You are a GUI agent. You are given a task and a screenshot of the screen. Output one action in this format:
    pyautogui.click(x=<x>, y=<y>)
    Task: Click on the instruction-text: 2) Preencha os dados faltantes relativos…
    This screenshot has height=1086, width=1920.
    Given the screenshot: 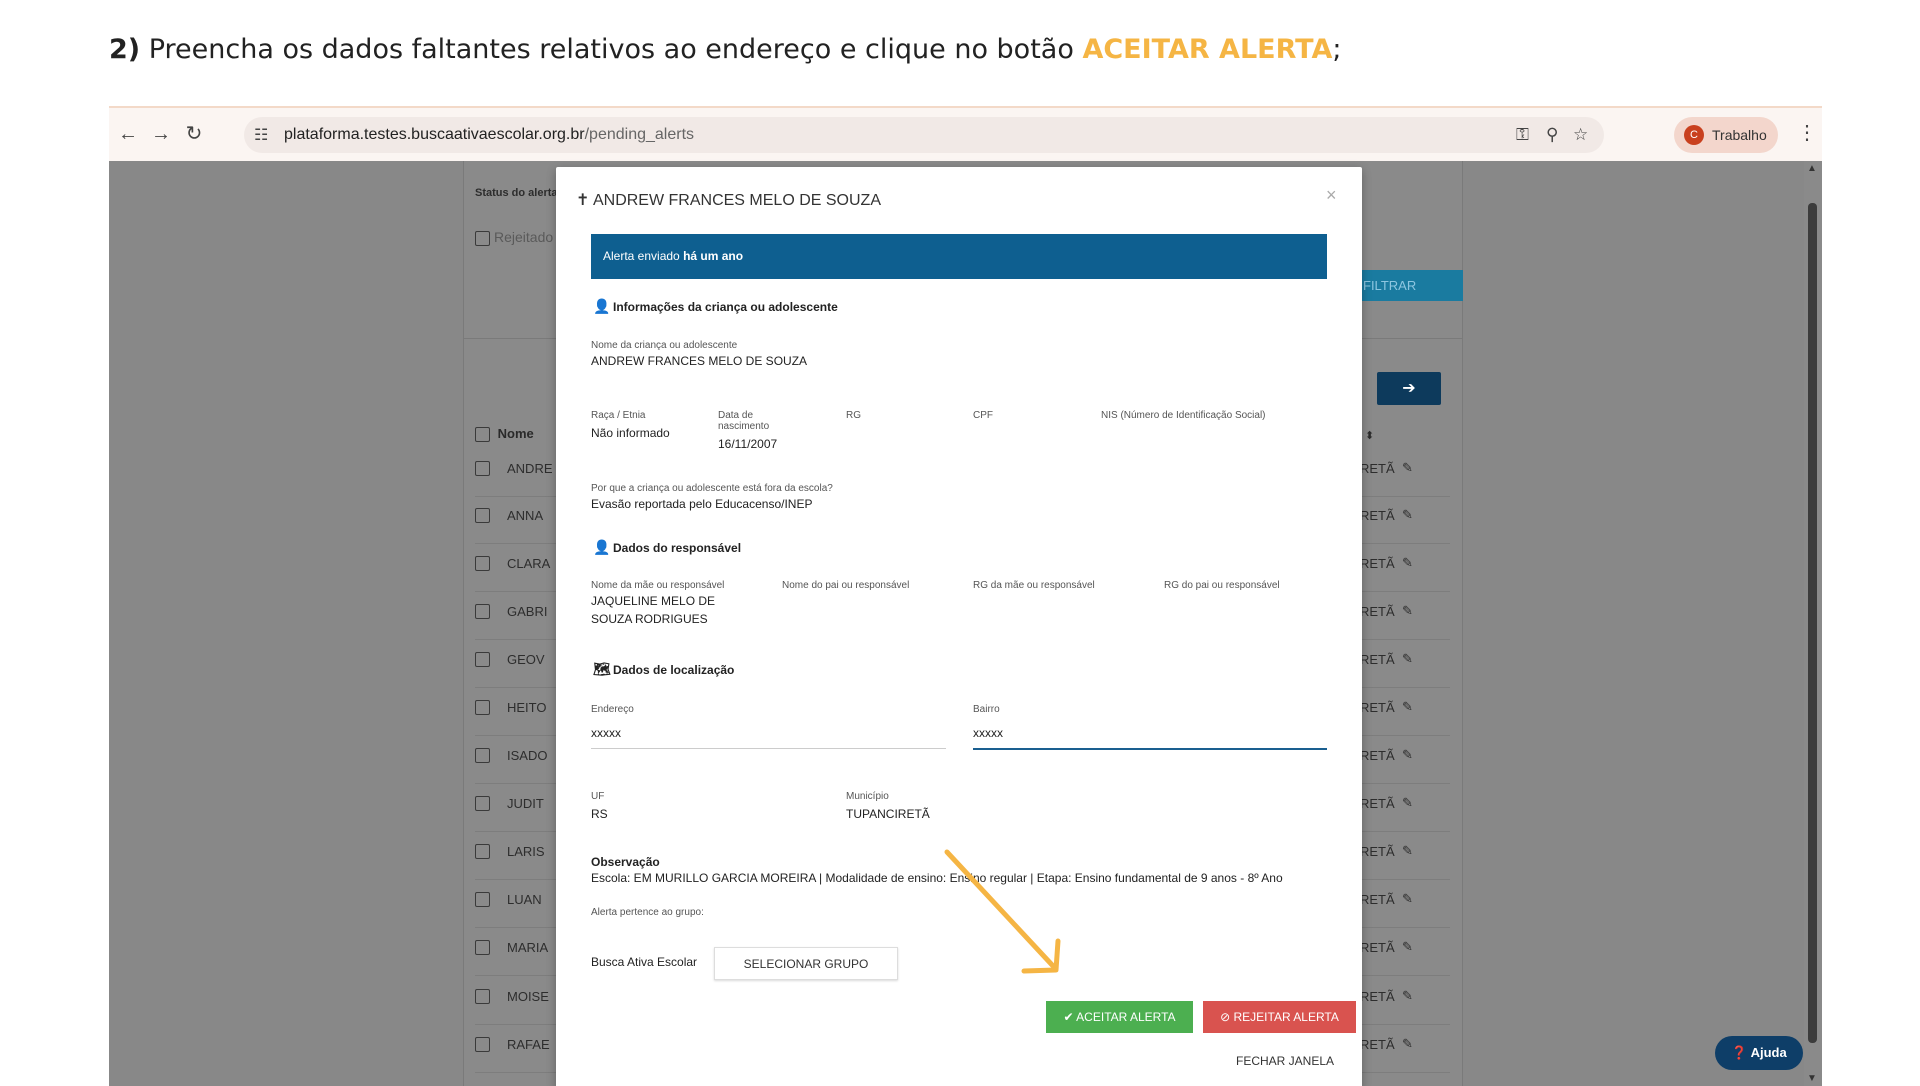 What is the action you would take?
    pyautogui.click(x=725, y=49)
    